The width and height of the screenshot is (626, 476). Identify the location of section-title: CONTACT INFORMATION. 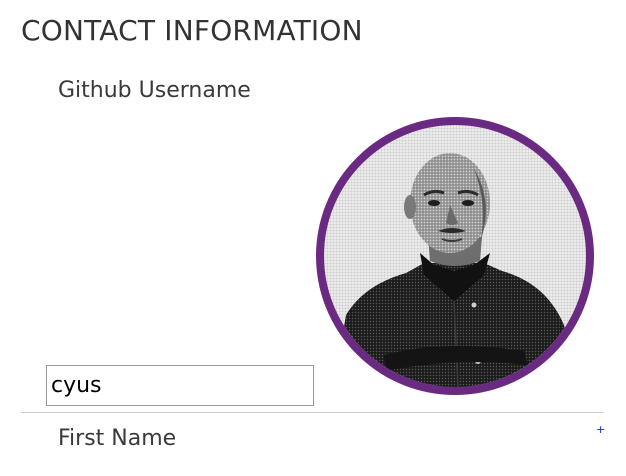
(192, 30).